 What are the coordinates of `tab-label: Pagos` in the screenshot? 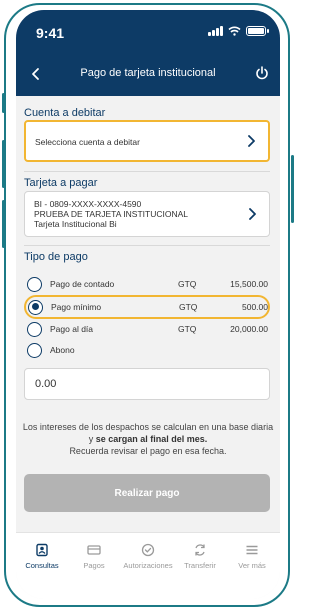 It's located at (94, 565).